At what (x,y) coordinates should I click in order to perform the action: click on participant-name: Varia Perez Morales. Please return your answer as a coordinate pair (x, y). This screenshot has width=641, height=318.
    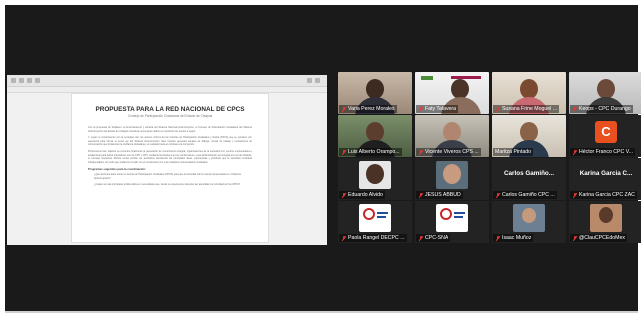
    Looking at the image, I should click on (371, 109).